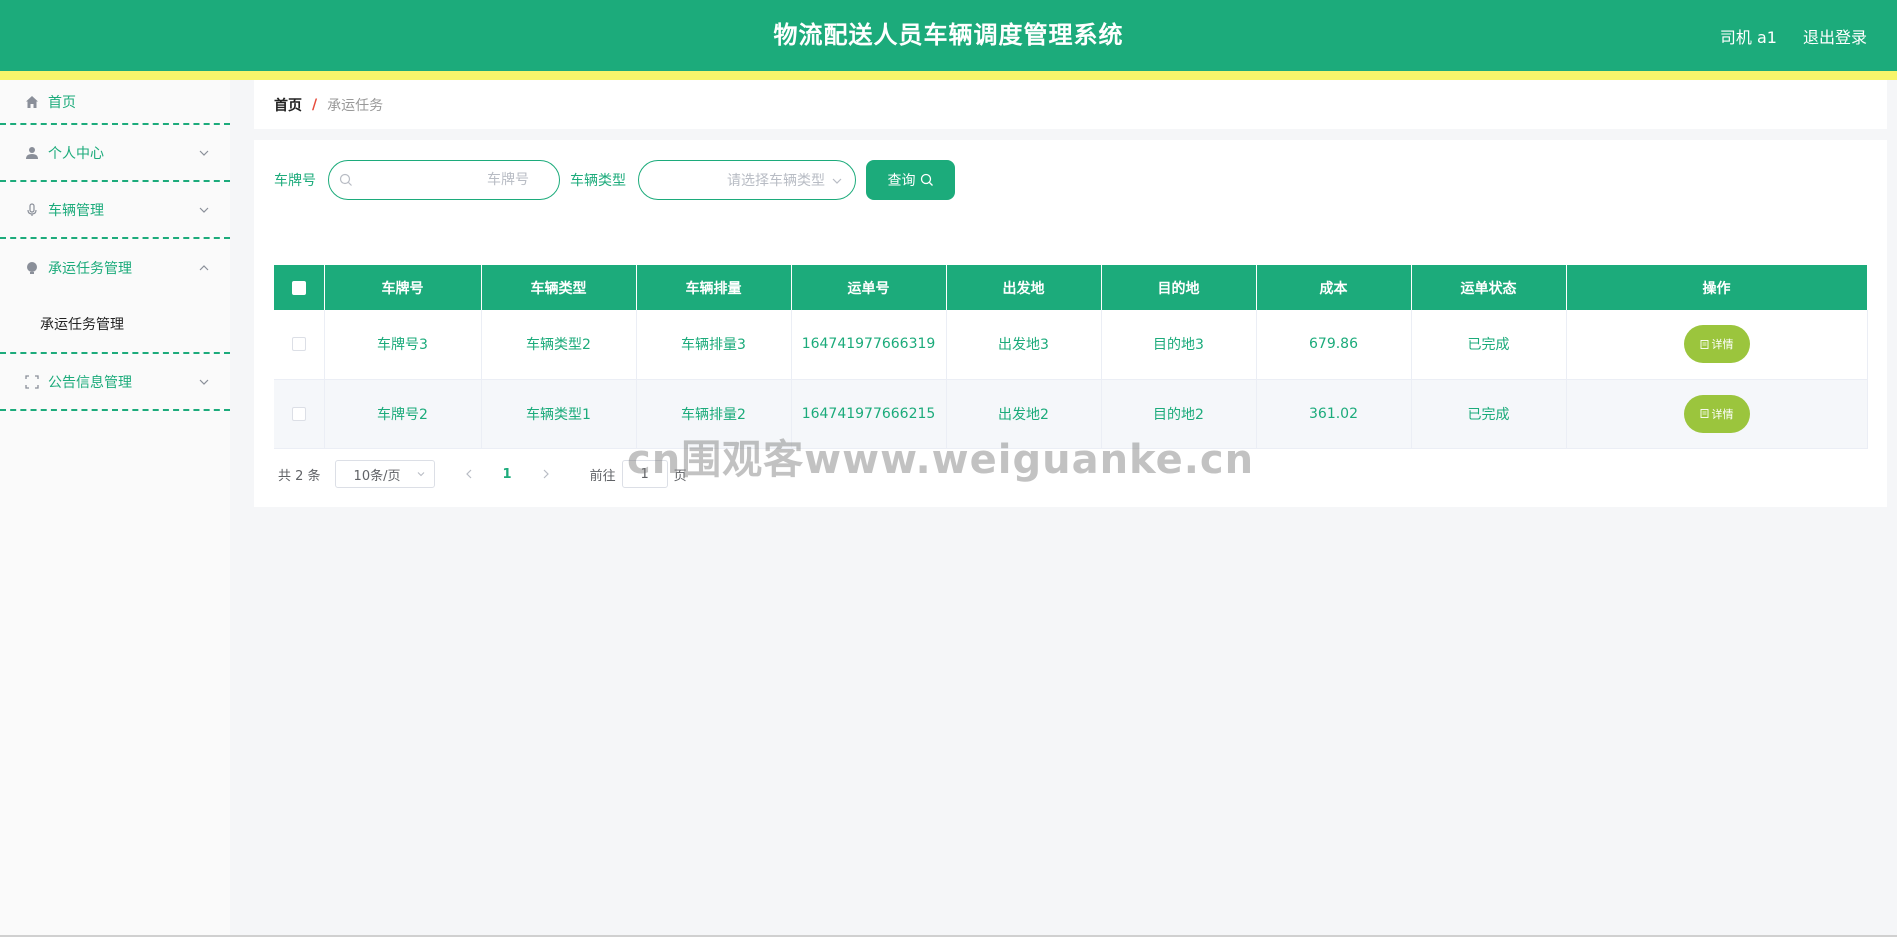 This screenshot has width=1897, height=937. Describe the element at coordinates (32, 382) in the screenshot. I see `scan-icon` at that location.